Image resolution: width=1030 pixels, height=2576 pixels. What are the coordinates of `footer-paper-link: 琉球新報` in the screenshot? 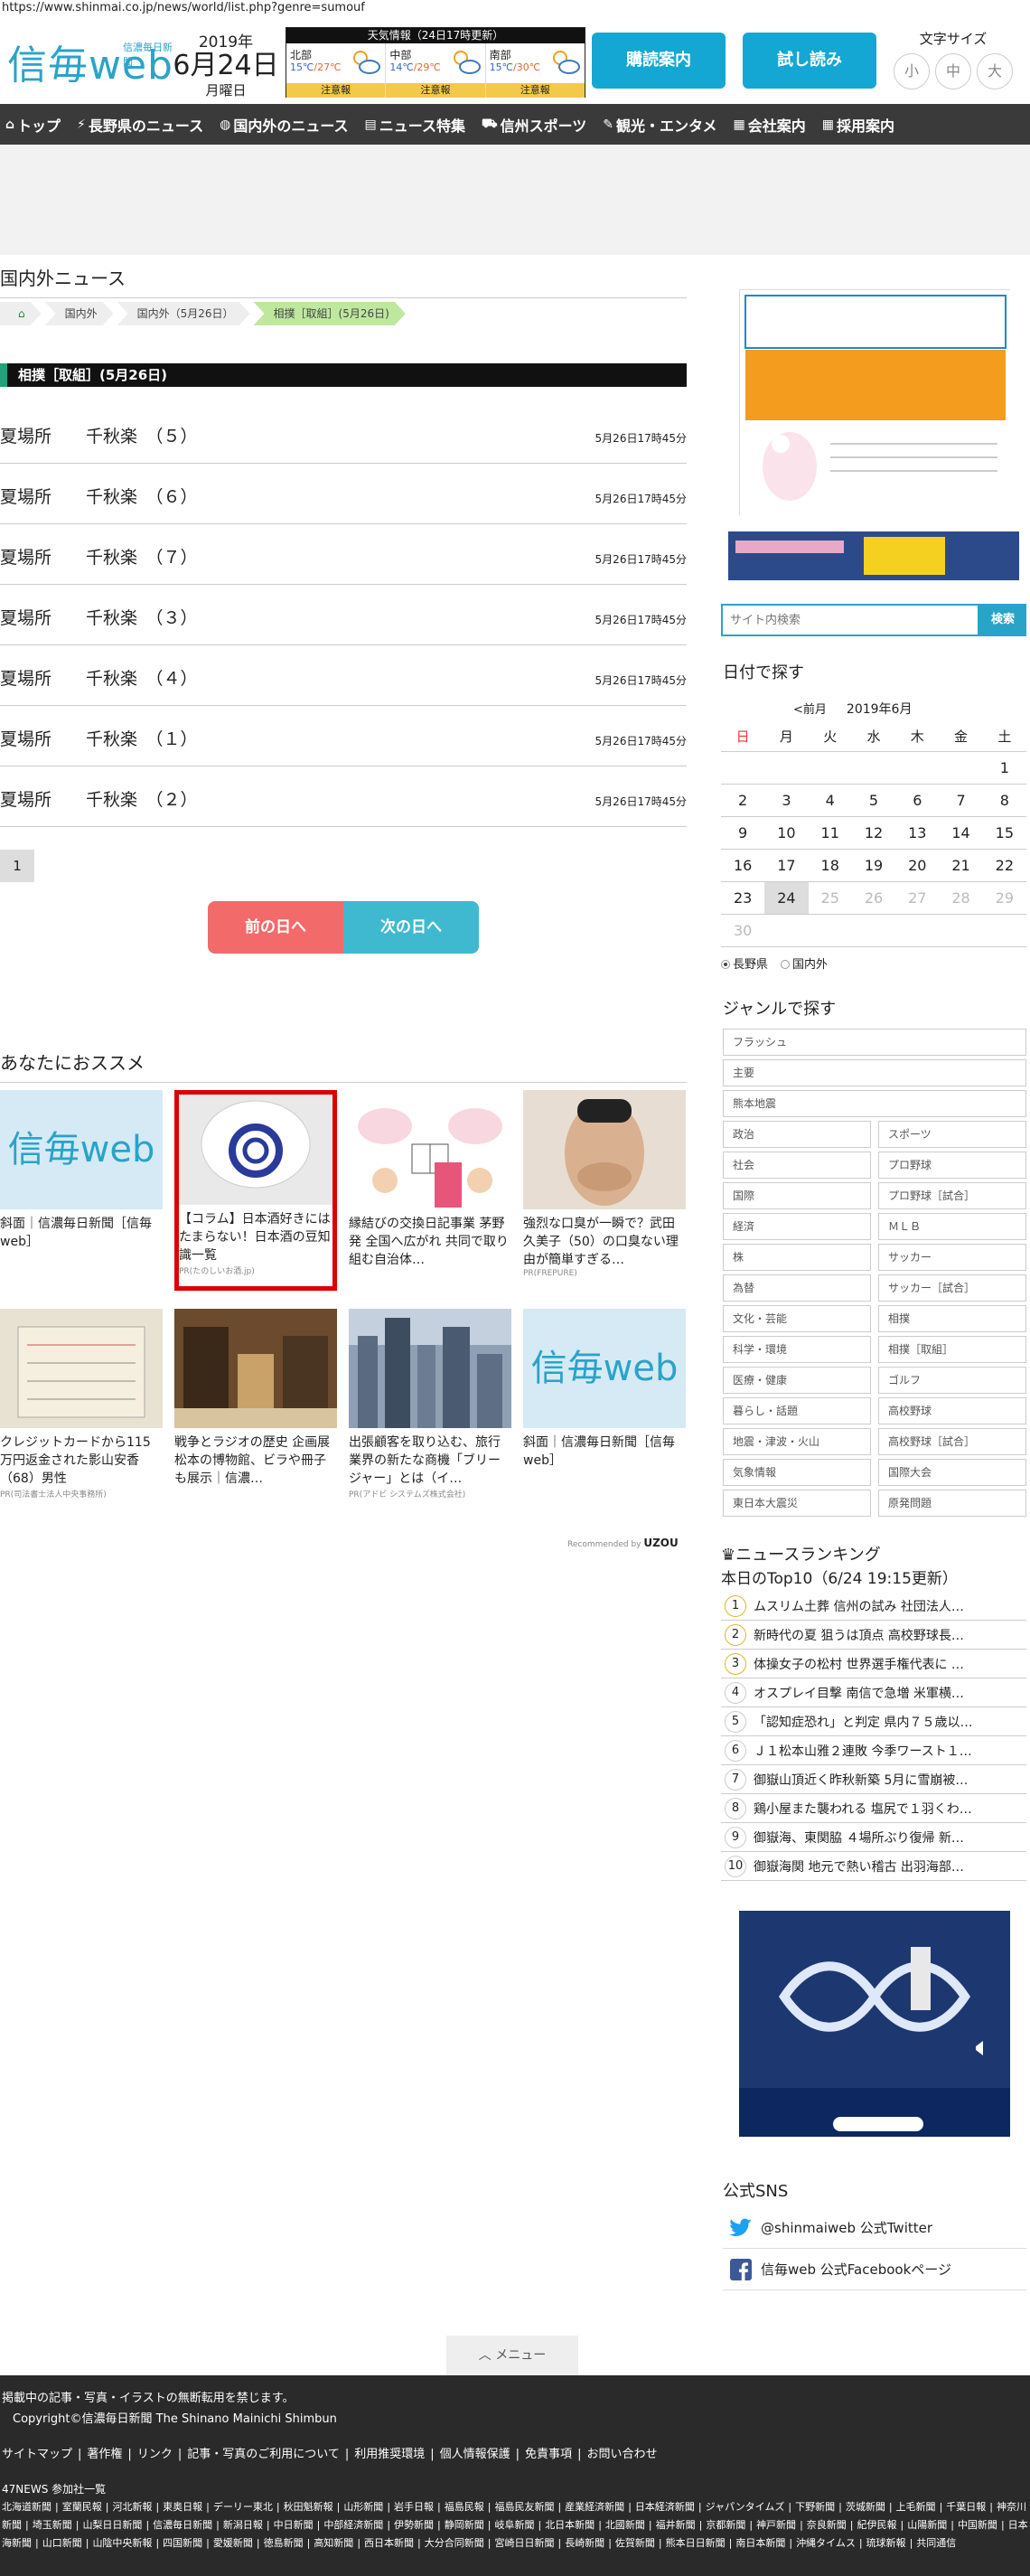 It's located at (886, 2543).